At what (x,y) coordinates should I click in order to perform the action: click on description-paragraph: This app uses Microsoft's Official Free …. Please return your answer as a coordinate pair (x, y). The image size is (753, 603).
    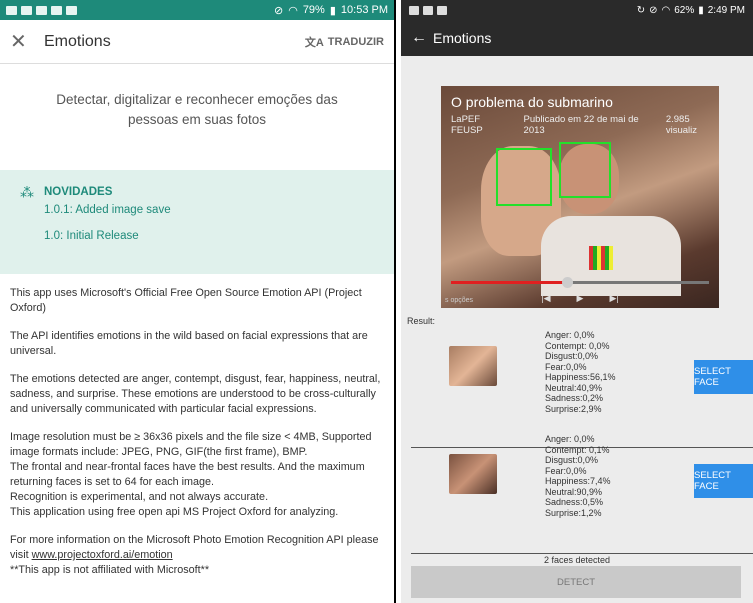
    Looking at the image, I should click on (186, 300).